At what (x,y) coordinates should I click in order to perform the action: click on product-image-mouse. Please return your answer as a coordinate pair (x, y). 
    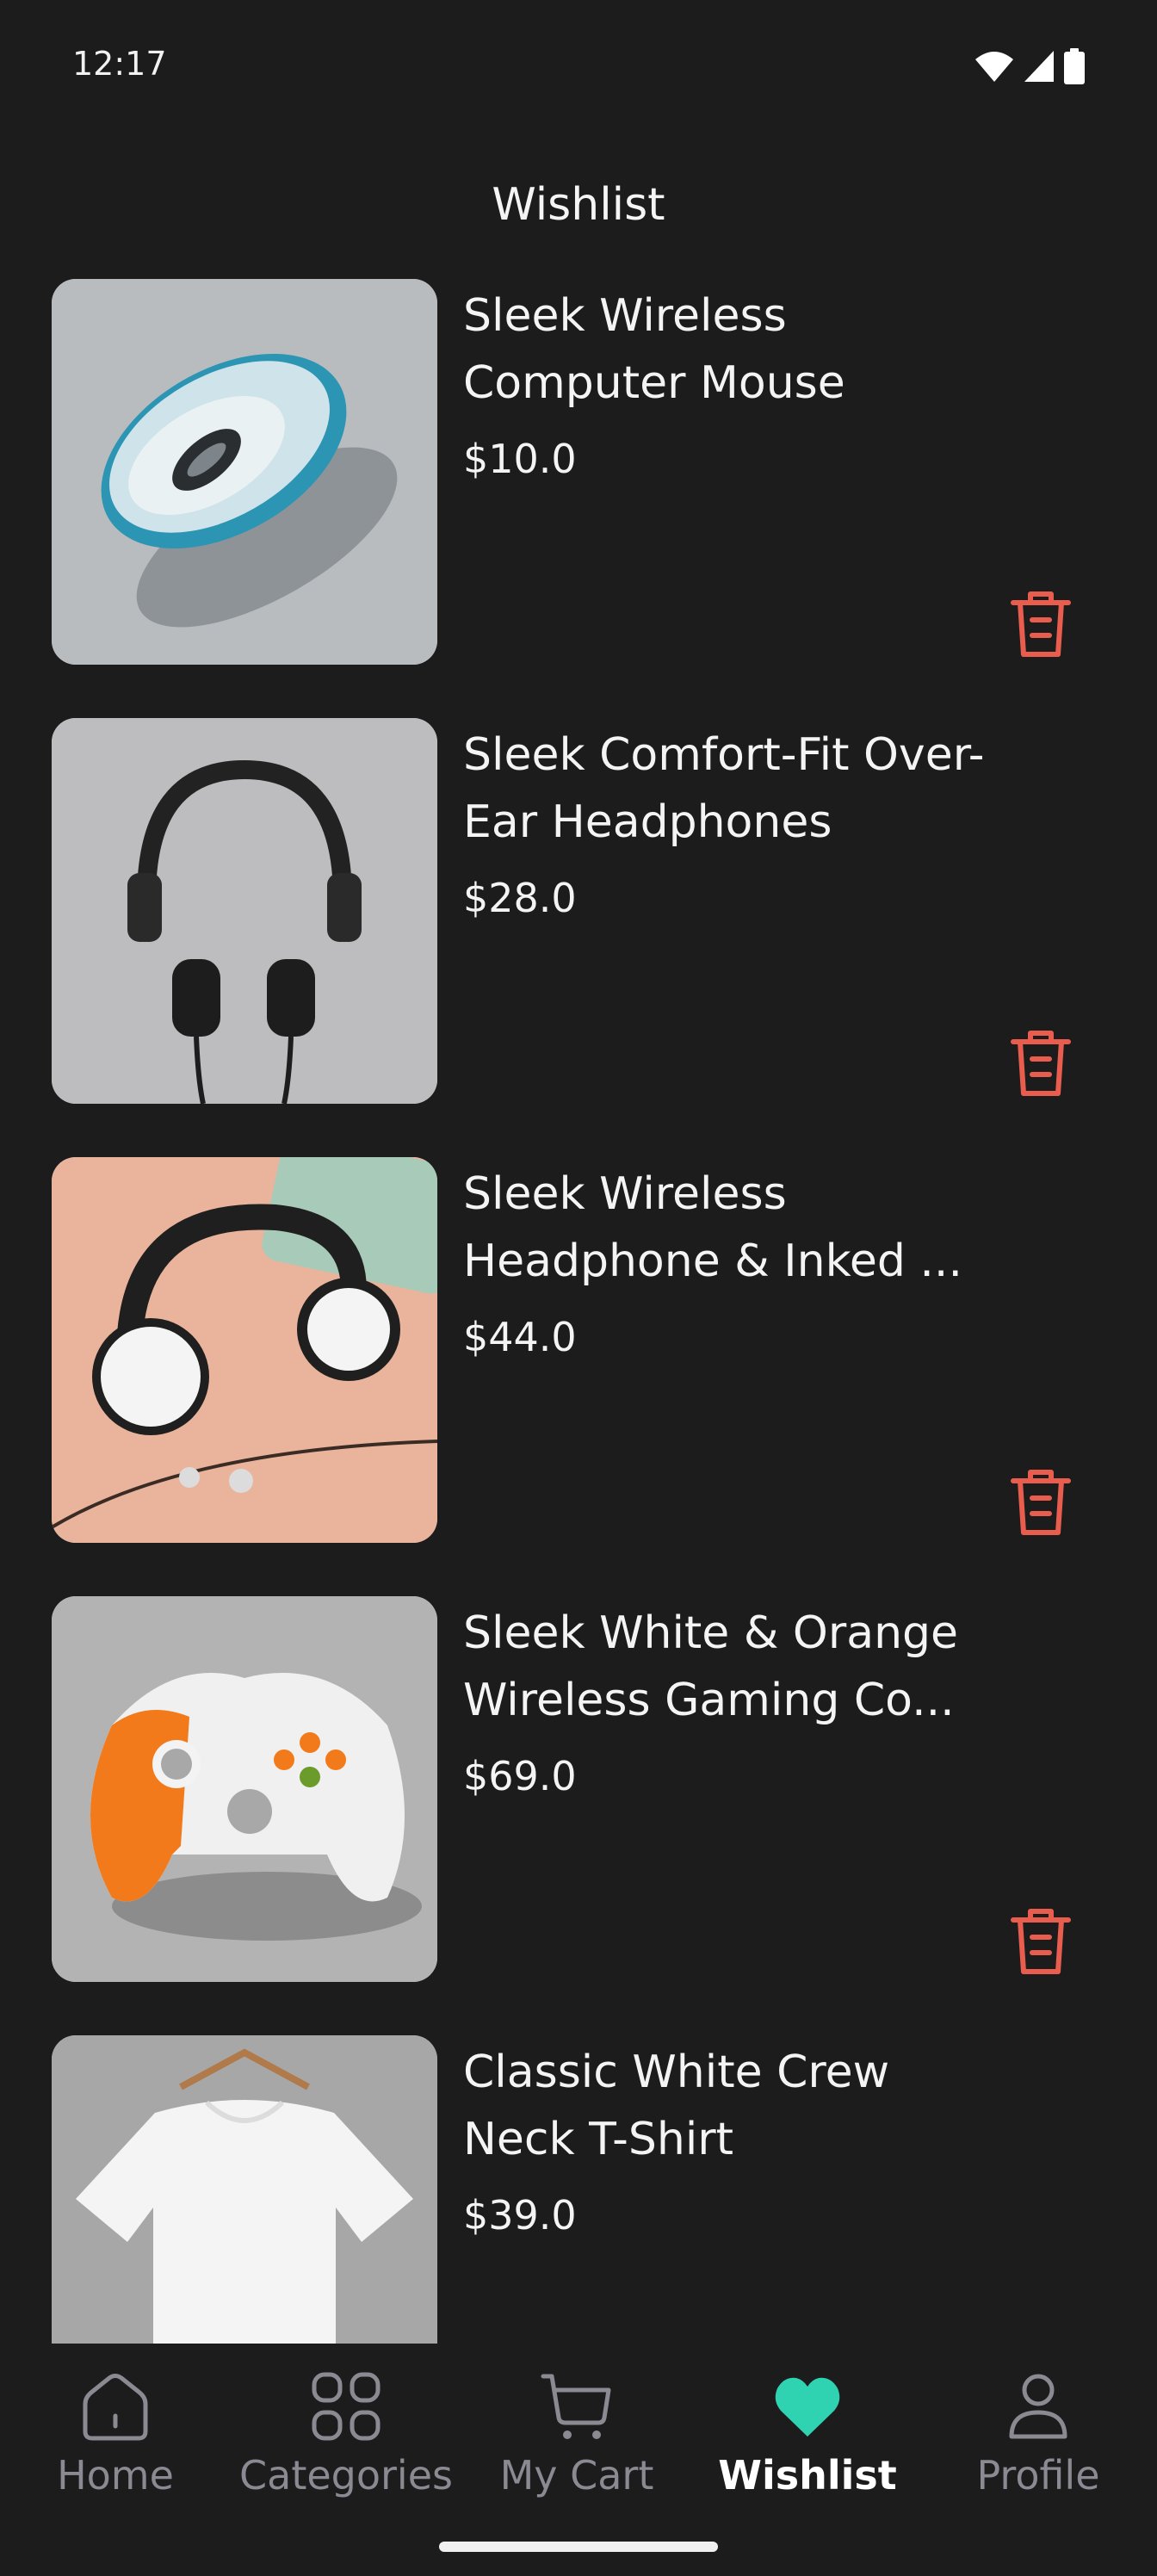
    Looking at the image, I should click on (244, 472).